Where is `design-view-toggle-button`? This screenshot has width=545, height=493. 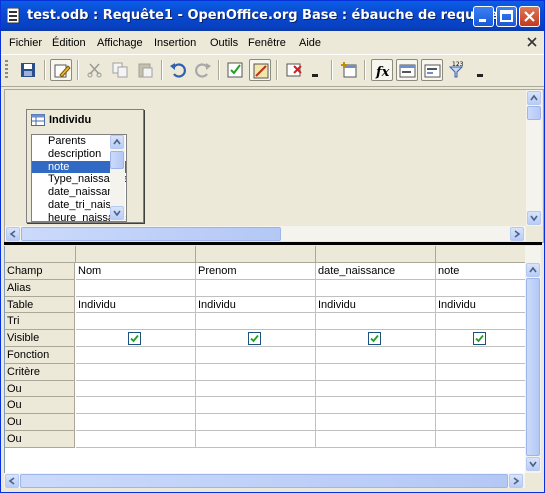
design-view-toggle-button is located at coordinates (294, 70).